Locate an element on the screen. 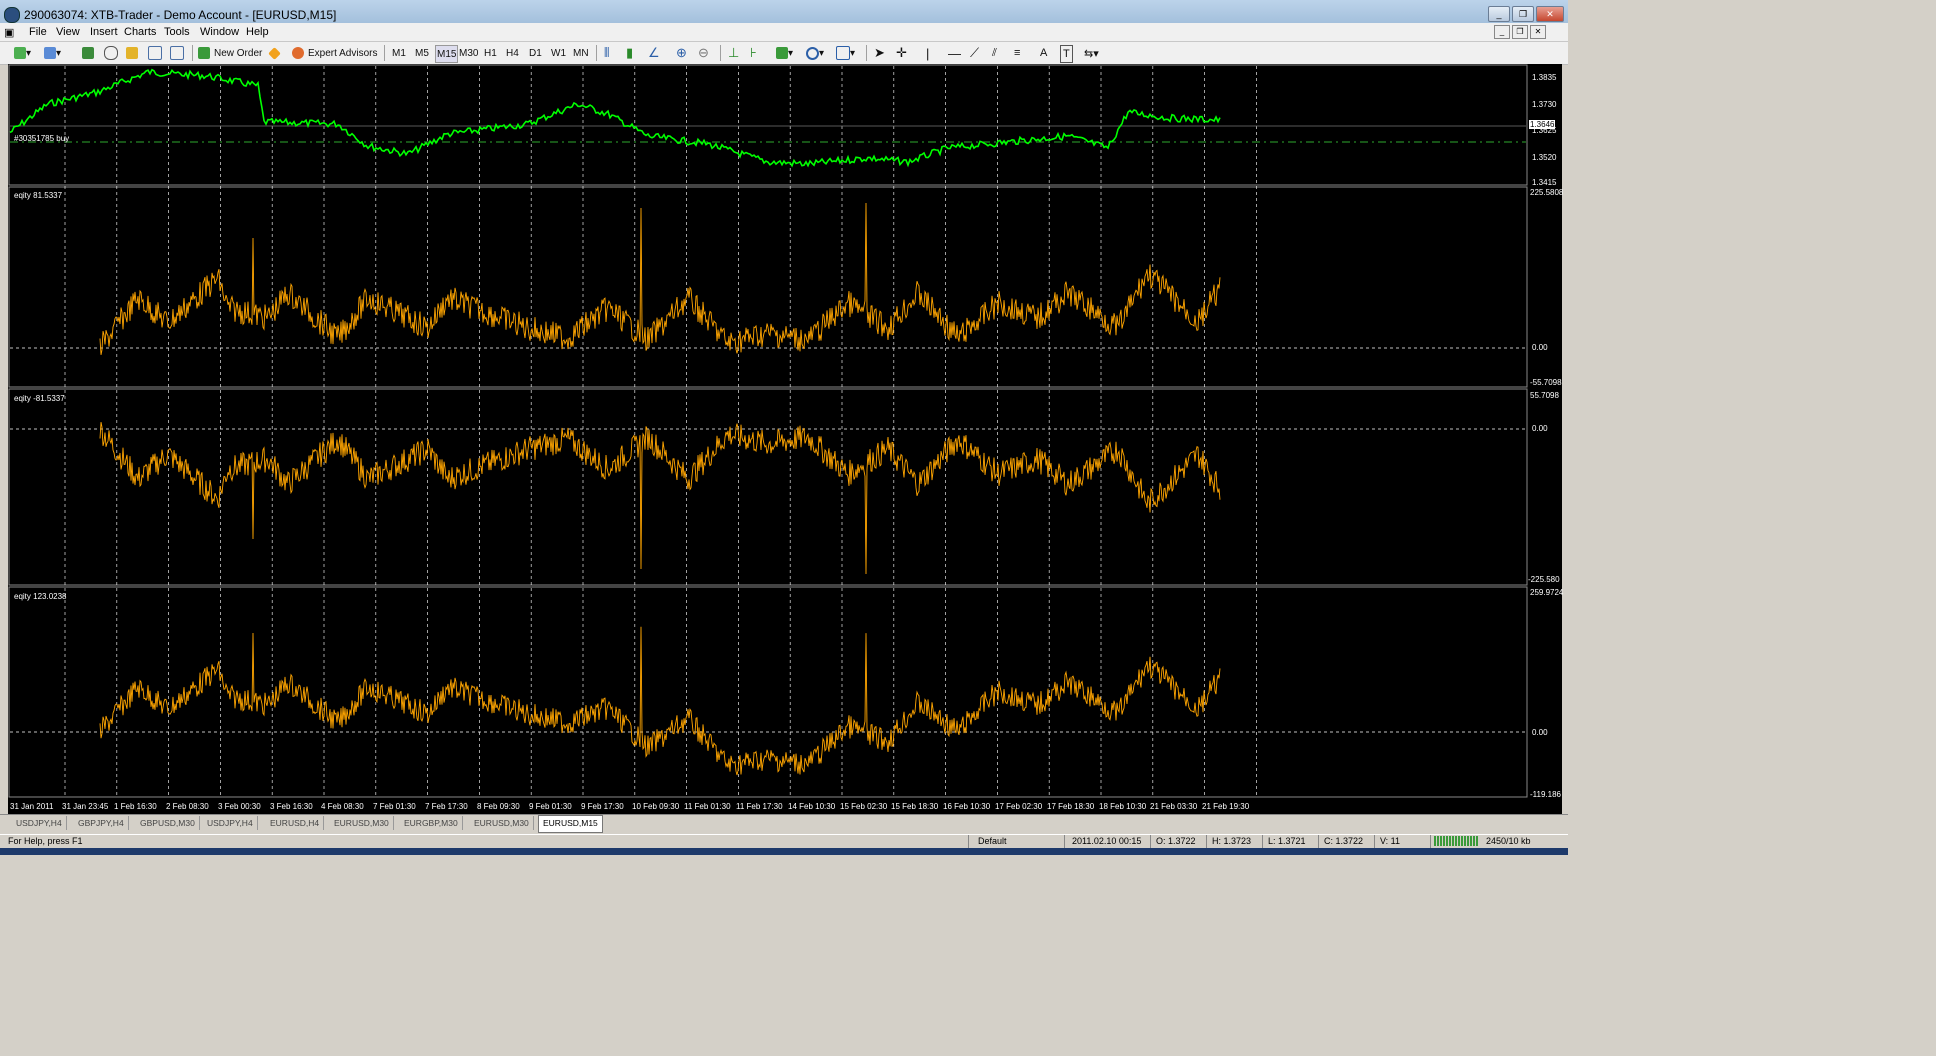 The height and width of the screenshot is (1056, 1936). diamond-icon is located at coordinates (274, 53).